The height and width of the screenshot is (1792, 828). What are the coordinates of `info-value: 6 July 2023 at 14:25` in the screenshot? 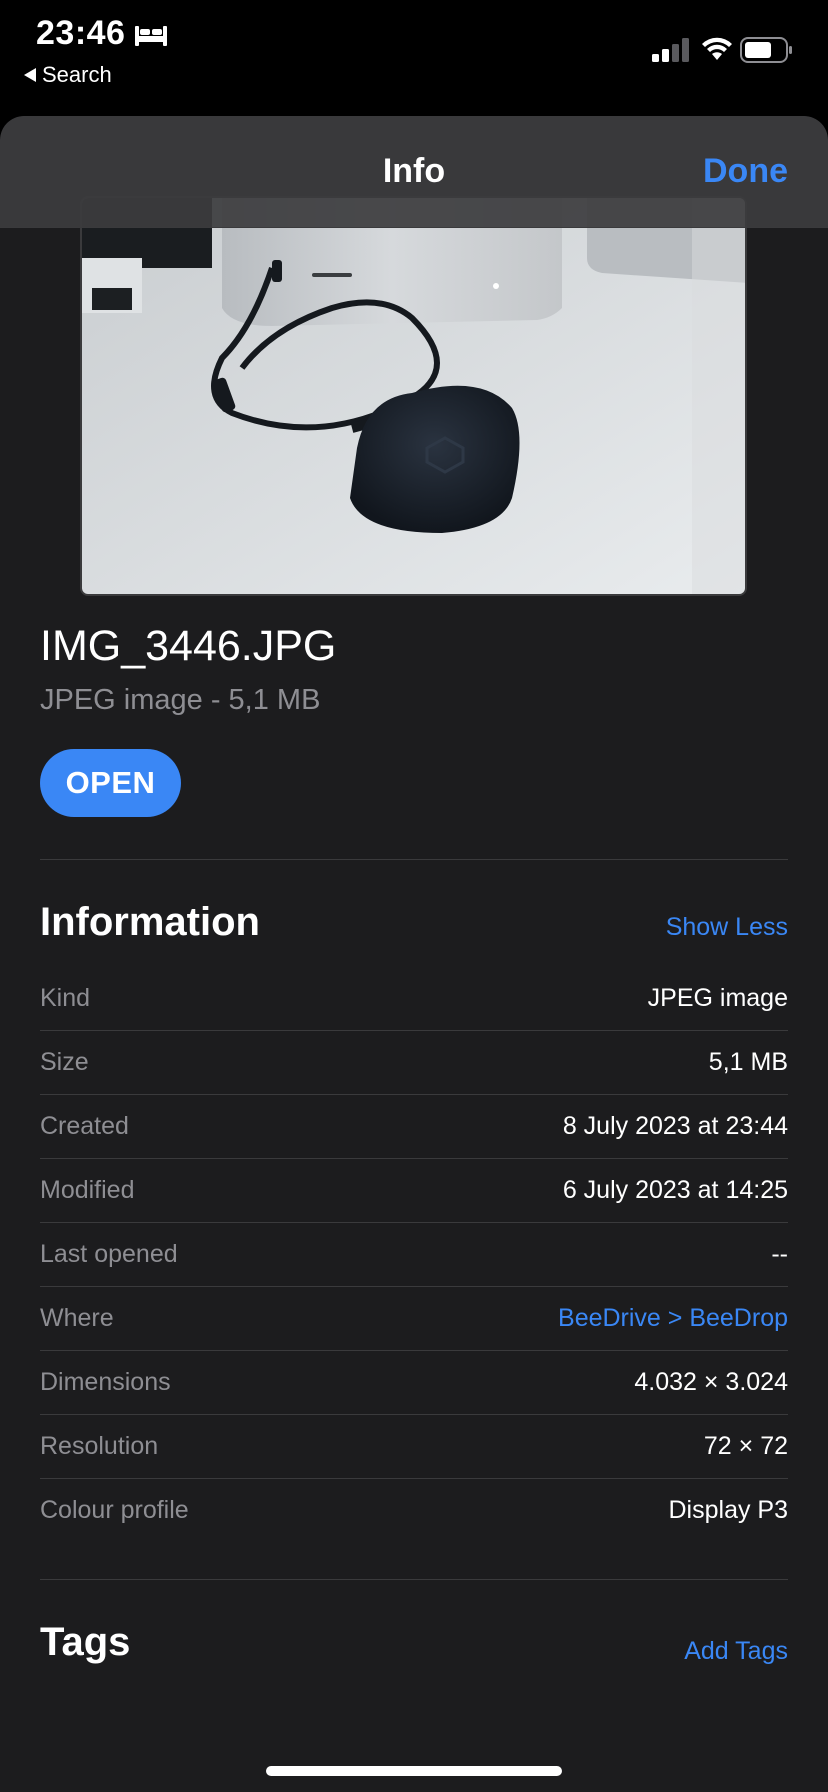 It's located at (675, 1190).